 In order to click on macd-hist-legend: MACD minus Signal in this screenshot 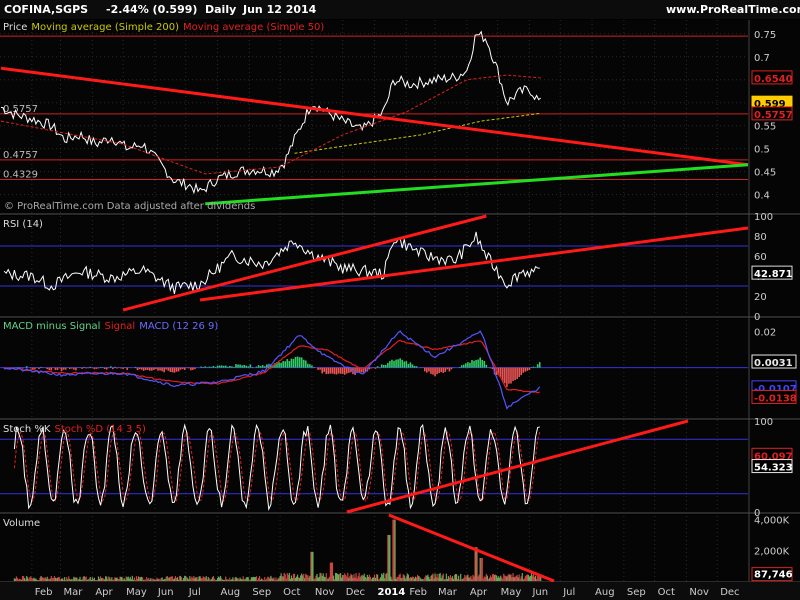, I will do `click(51, 326)`.